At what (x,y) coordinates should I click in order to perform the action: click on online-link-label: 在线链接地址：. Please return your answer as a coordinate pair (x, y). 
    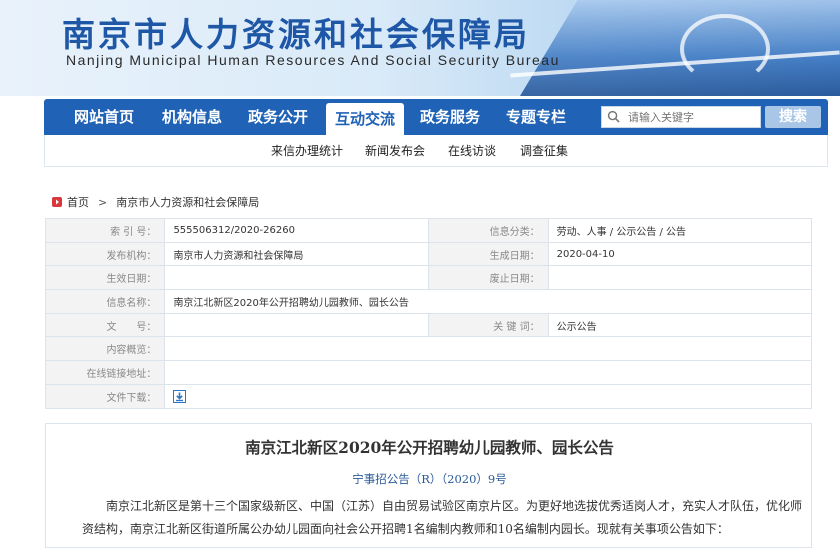
    Looking at the image, I should click on (105, 372).